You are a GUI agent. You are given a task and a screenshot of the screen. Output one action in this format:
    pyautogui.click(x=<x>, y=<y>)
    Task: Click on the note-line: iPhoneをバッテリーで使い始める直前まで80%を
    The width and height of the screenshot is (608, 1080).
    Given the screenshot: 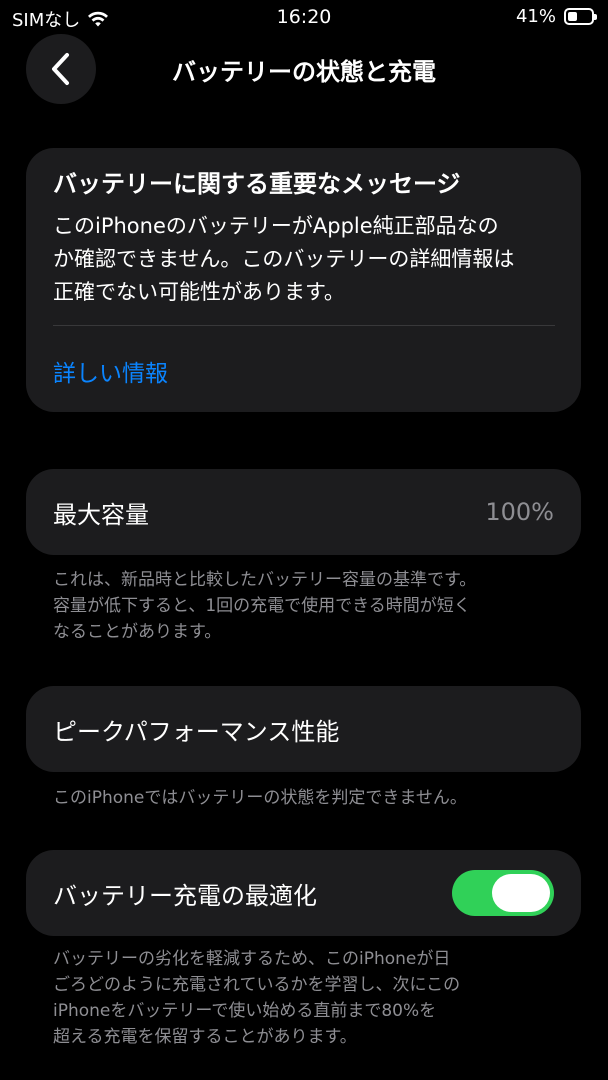 What is the action you would take?
    pyautogui.click(x=245, y=1011)
    